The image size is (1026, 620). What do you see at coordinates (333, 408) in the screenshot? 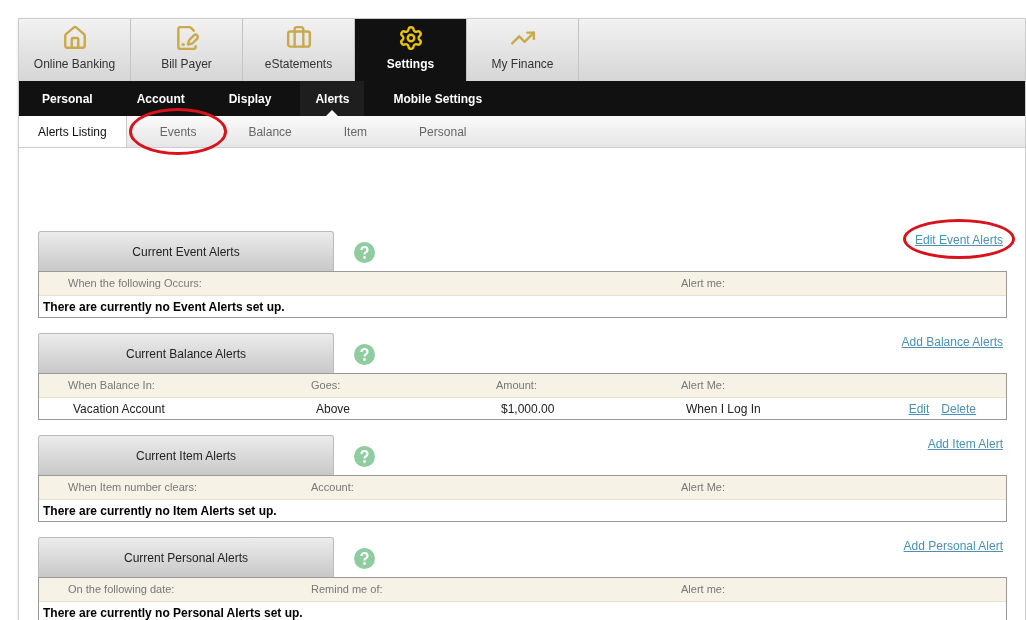
I see `table-cell: Above` at bounding box center [333, 408].